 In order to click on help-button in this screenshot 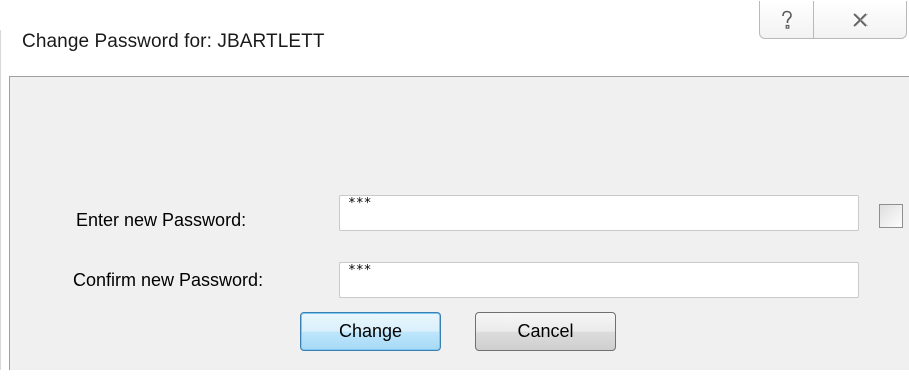, I will do `click(786, 20)`.